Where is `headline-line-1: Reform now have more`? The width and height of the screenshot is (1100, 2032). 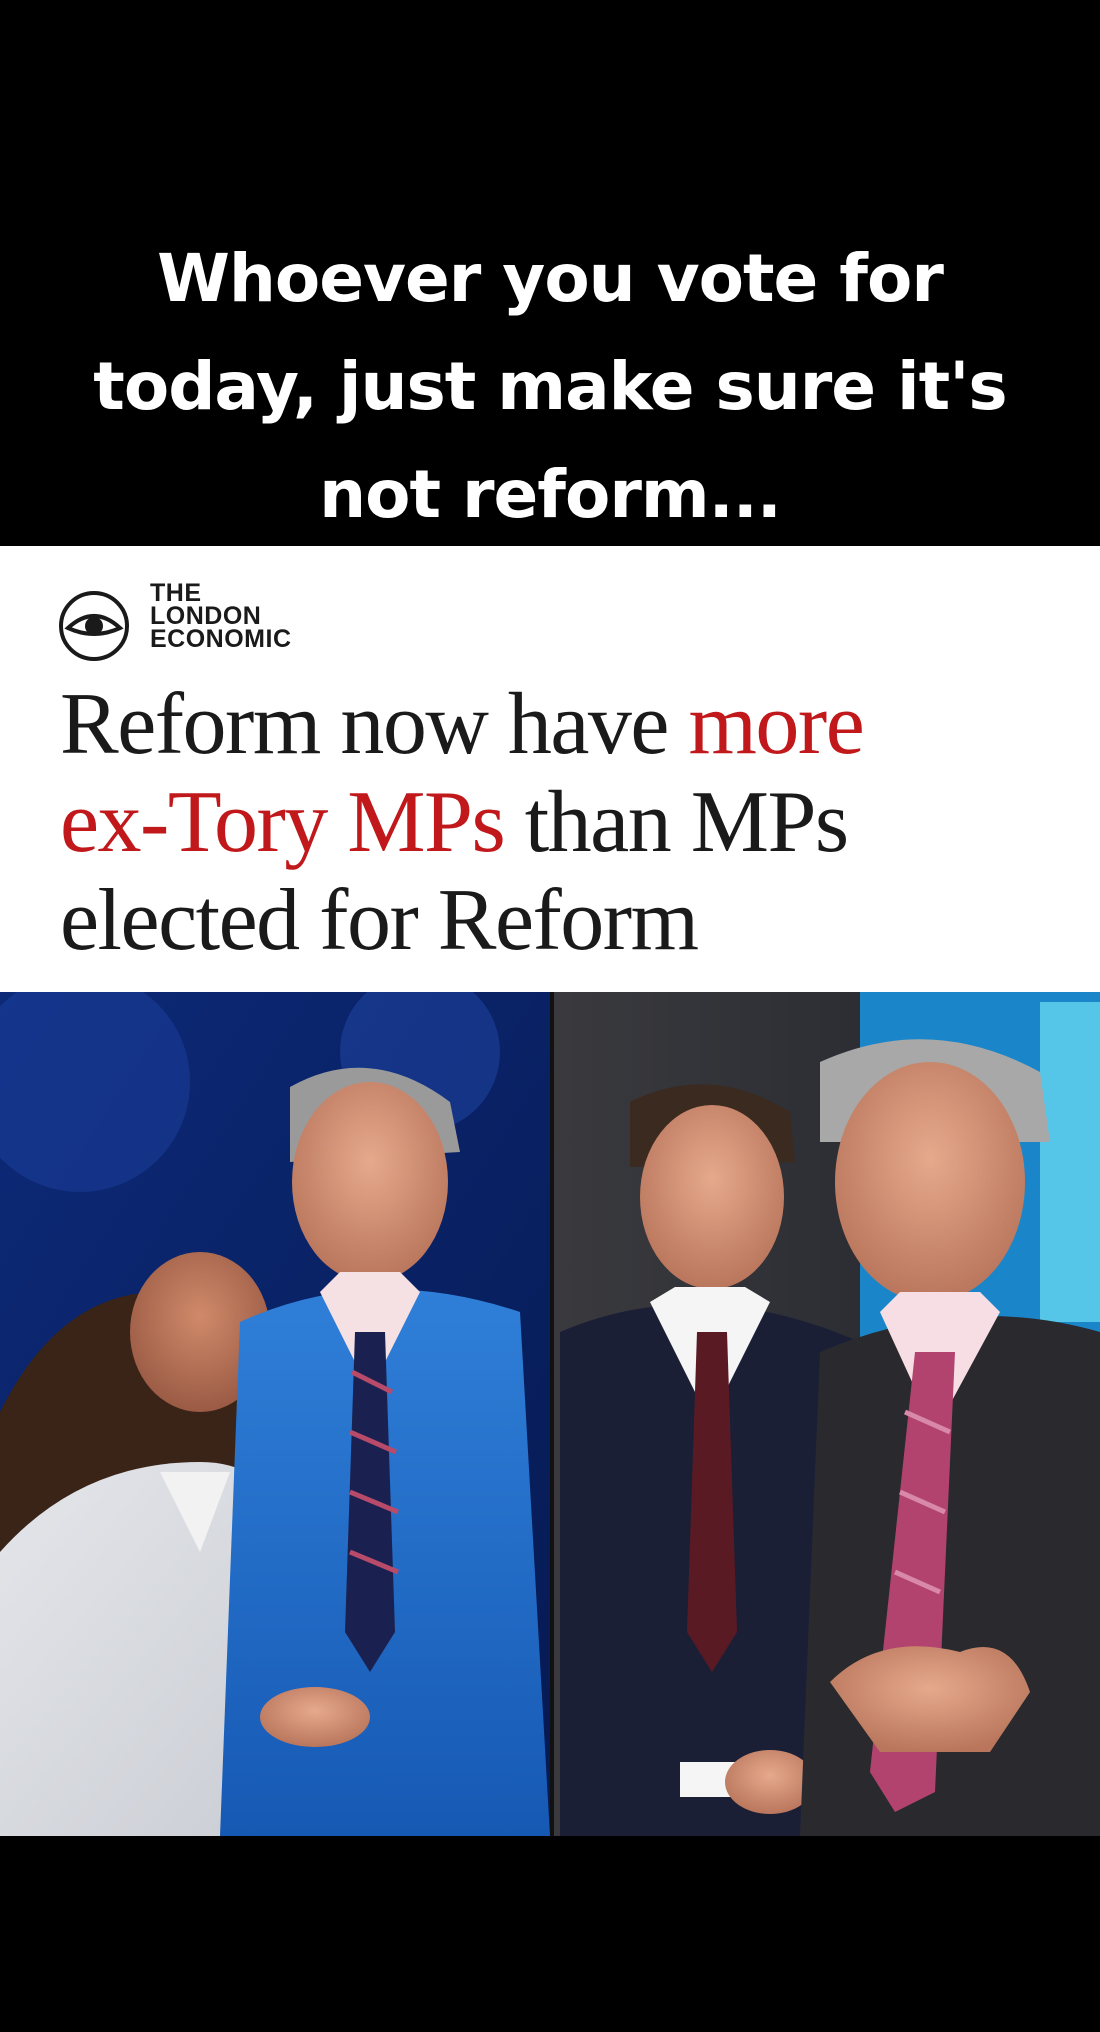
headline-line-1: Reform now have more is located at coordinates (560, 725).